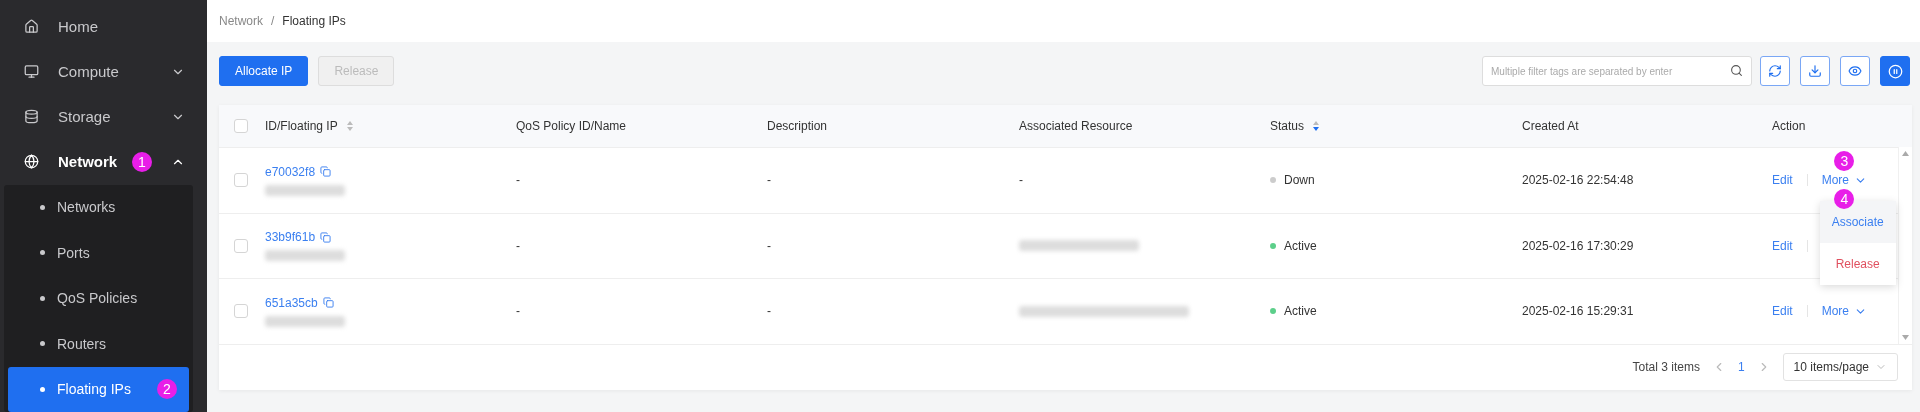 The height and width of the screenshot is (412, 1920). Describe the element at coordinates (166, 389) in the screenshot. I see `annotation-badge: 2` at that location.